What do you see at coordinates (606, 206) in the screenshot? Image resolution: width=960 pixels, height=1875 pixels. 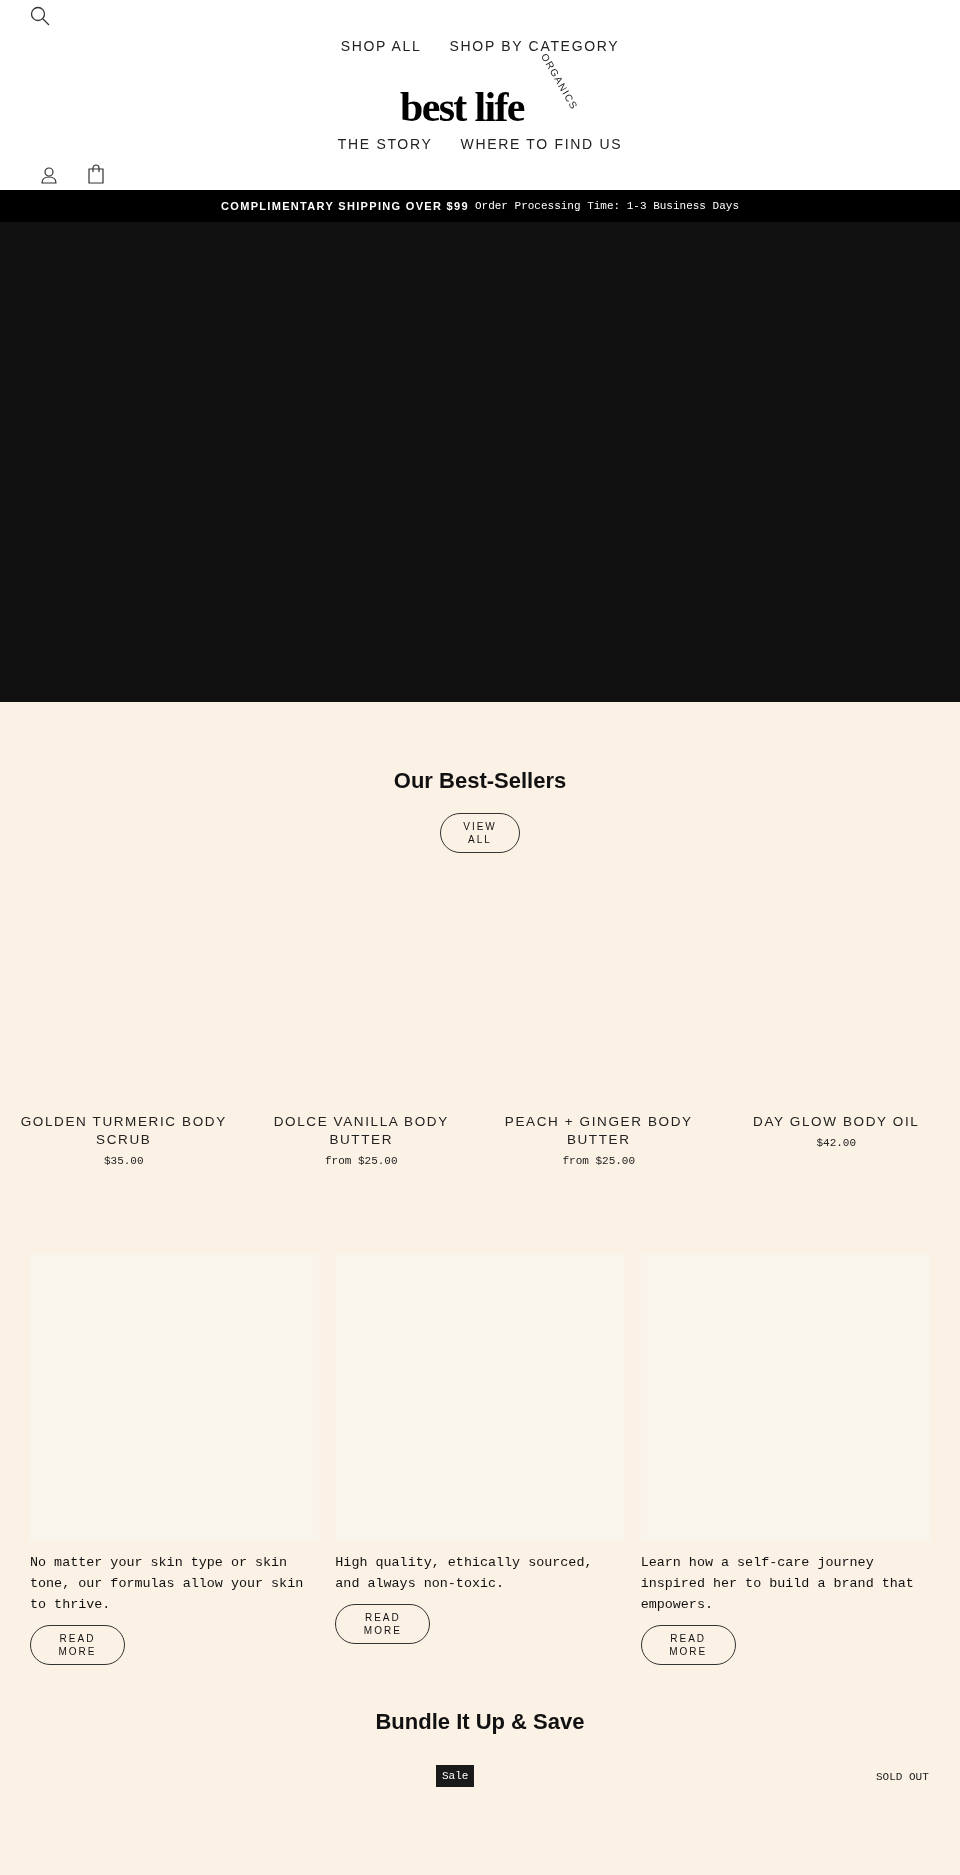 I see `announcement-text: Order Processing Time: 1-3 Business Days` at bounding box center [606, 206].